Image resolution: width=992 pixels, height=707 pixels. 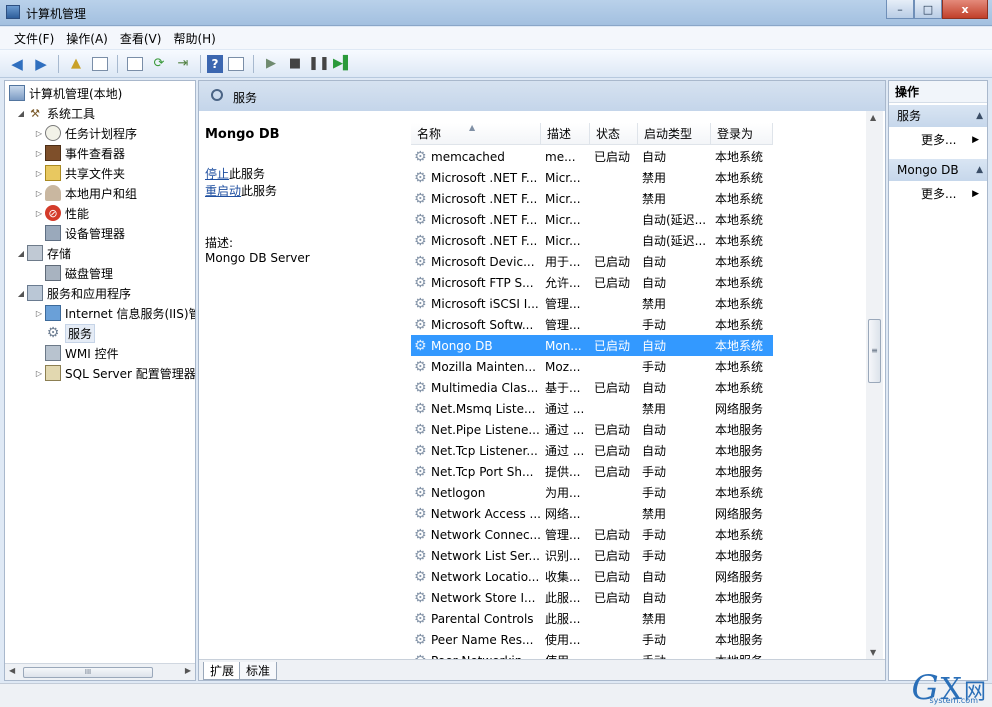 I want to click on tree-item-task-scheduler: ▷ 任务计划程序, so click(x=85, y=133).